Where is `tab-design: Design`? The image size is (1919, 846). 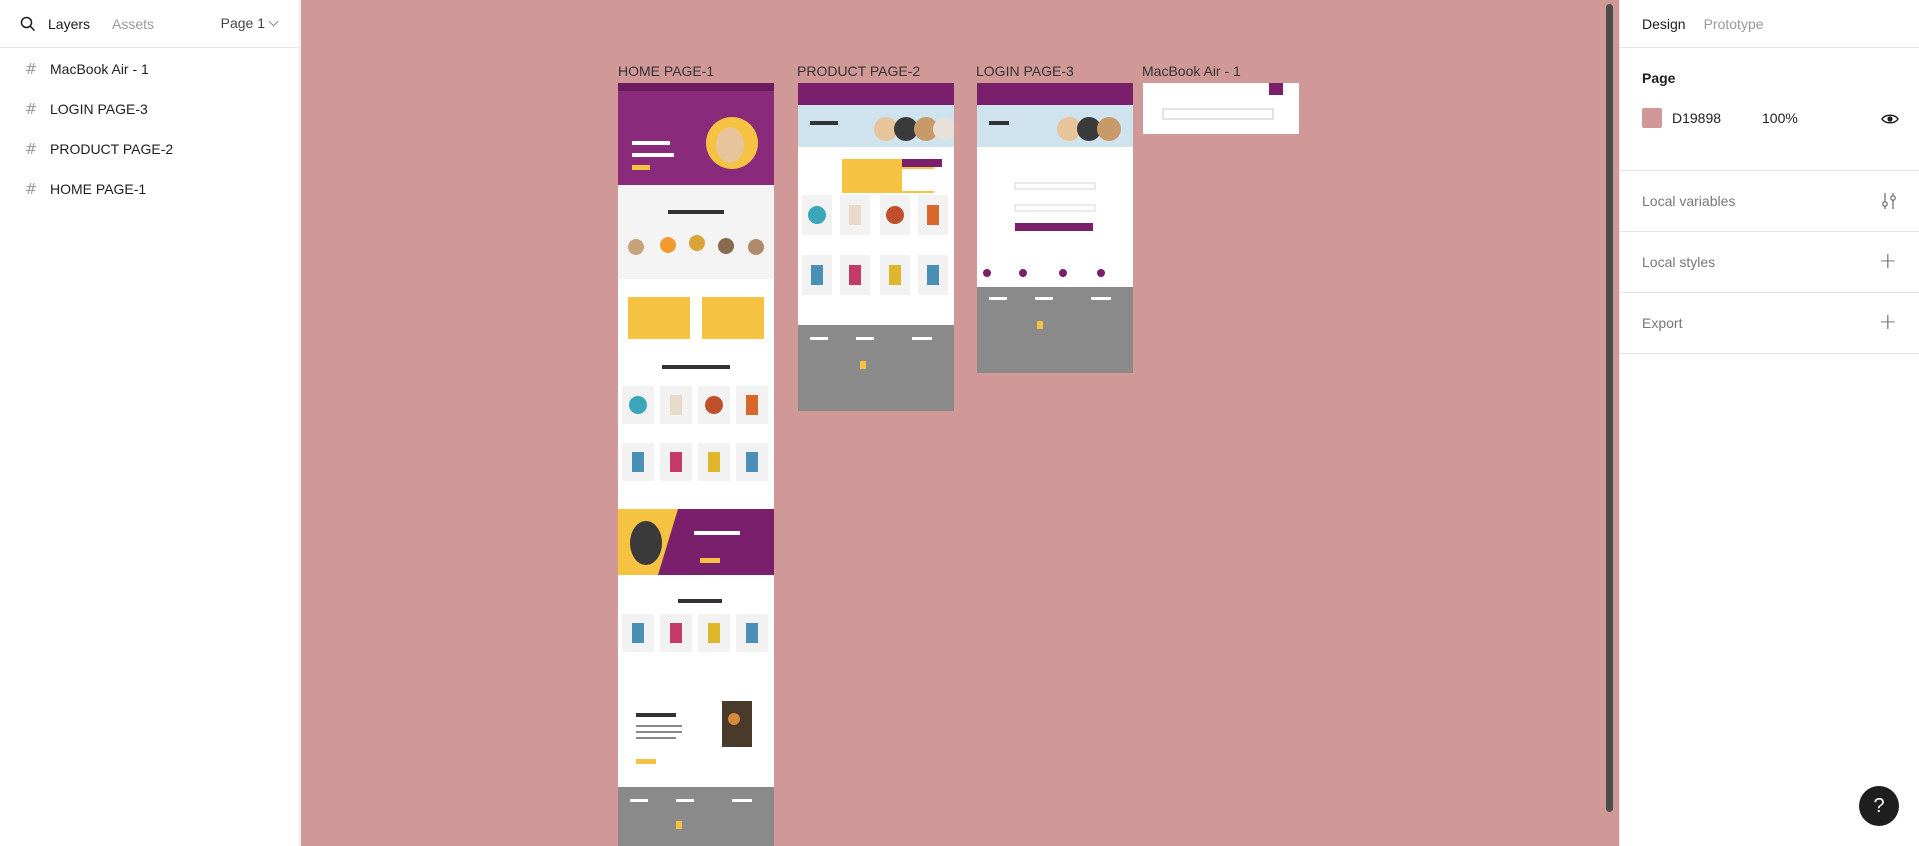
tab-design: Design is located at coordinates (1664, 24).